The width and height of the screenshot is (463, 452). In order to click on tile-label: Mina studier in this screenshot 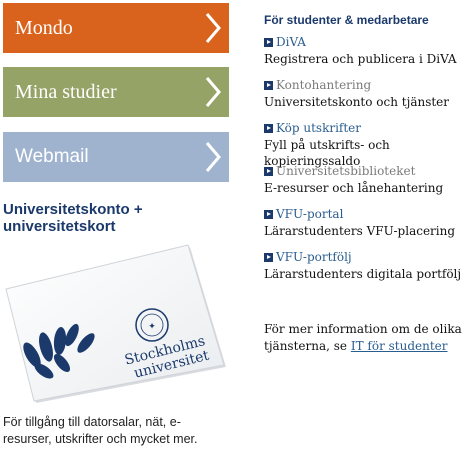, I will do `click(66, 91)`.